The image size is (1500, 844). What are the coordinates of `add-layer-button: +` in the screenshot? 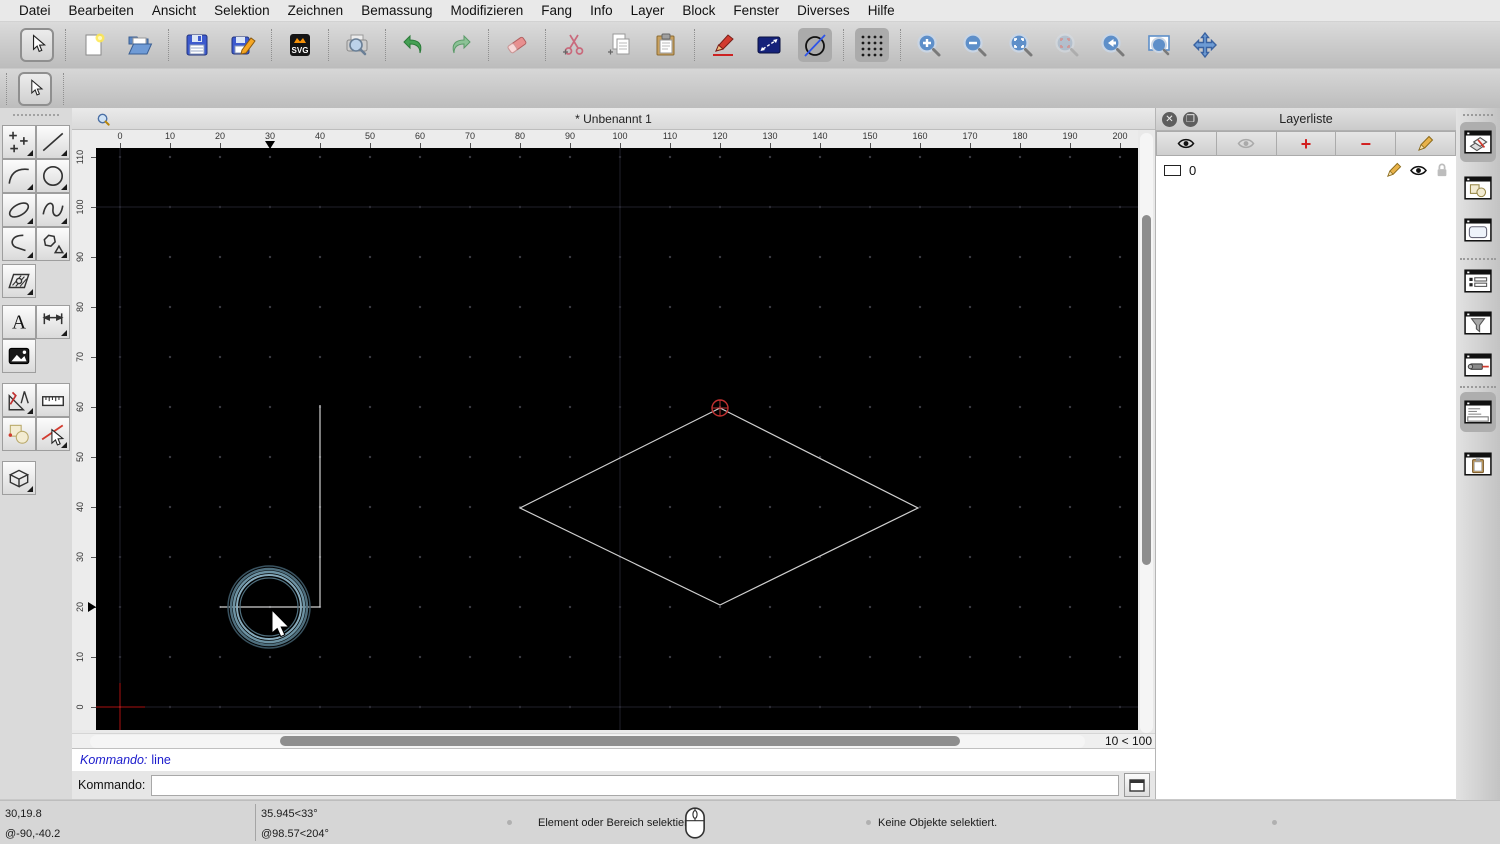 It's located at (1306, 143).